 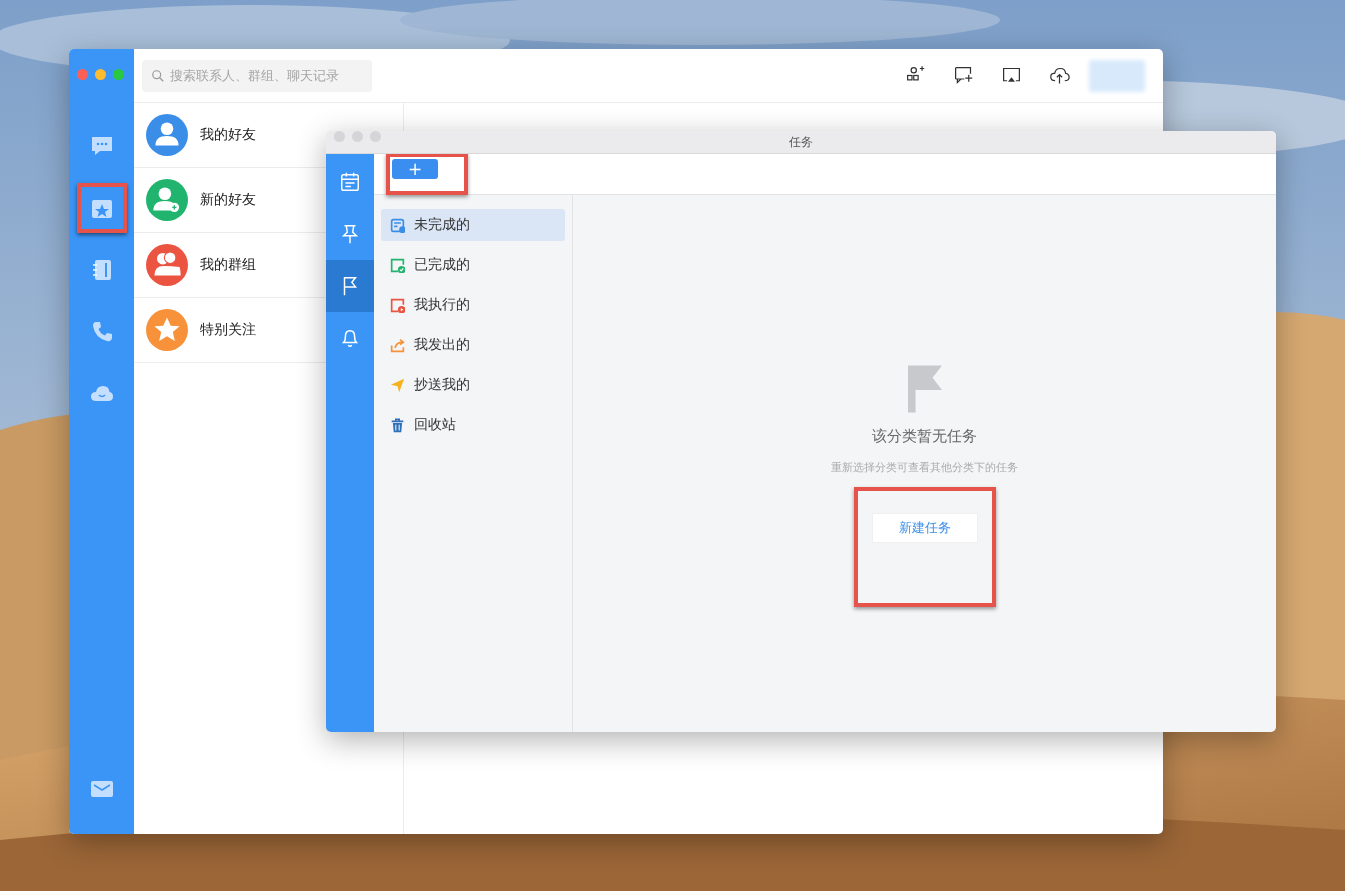 What do you see at coordinates (473, 425) in the screenshot?
I see `category-item: 回收站` at bounding box center [473, 425].